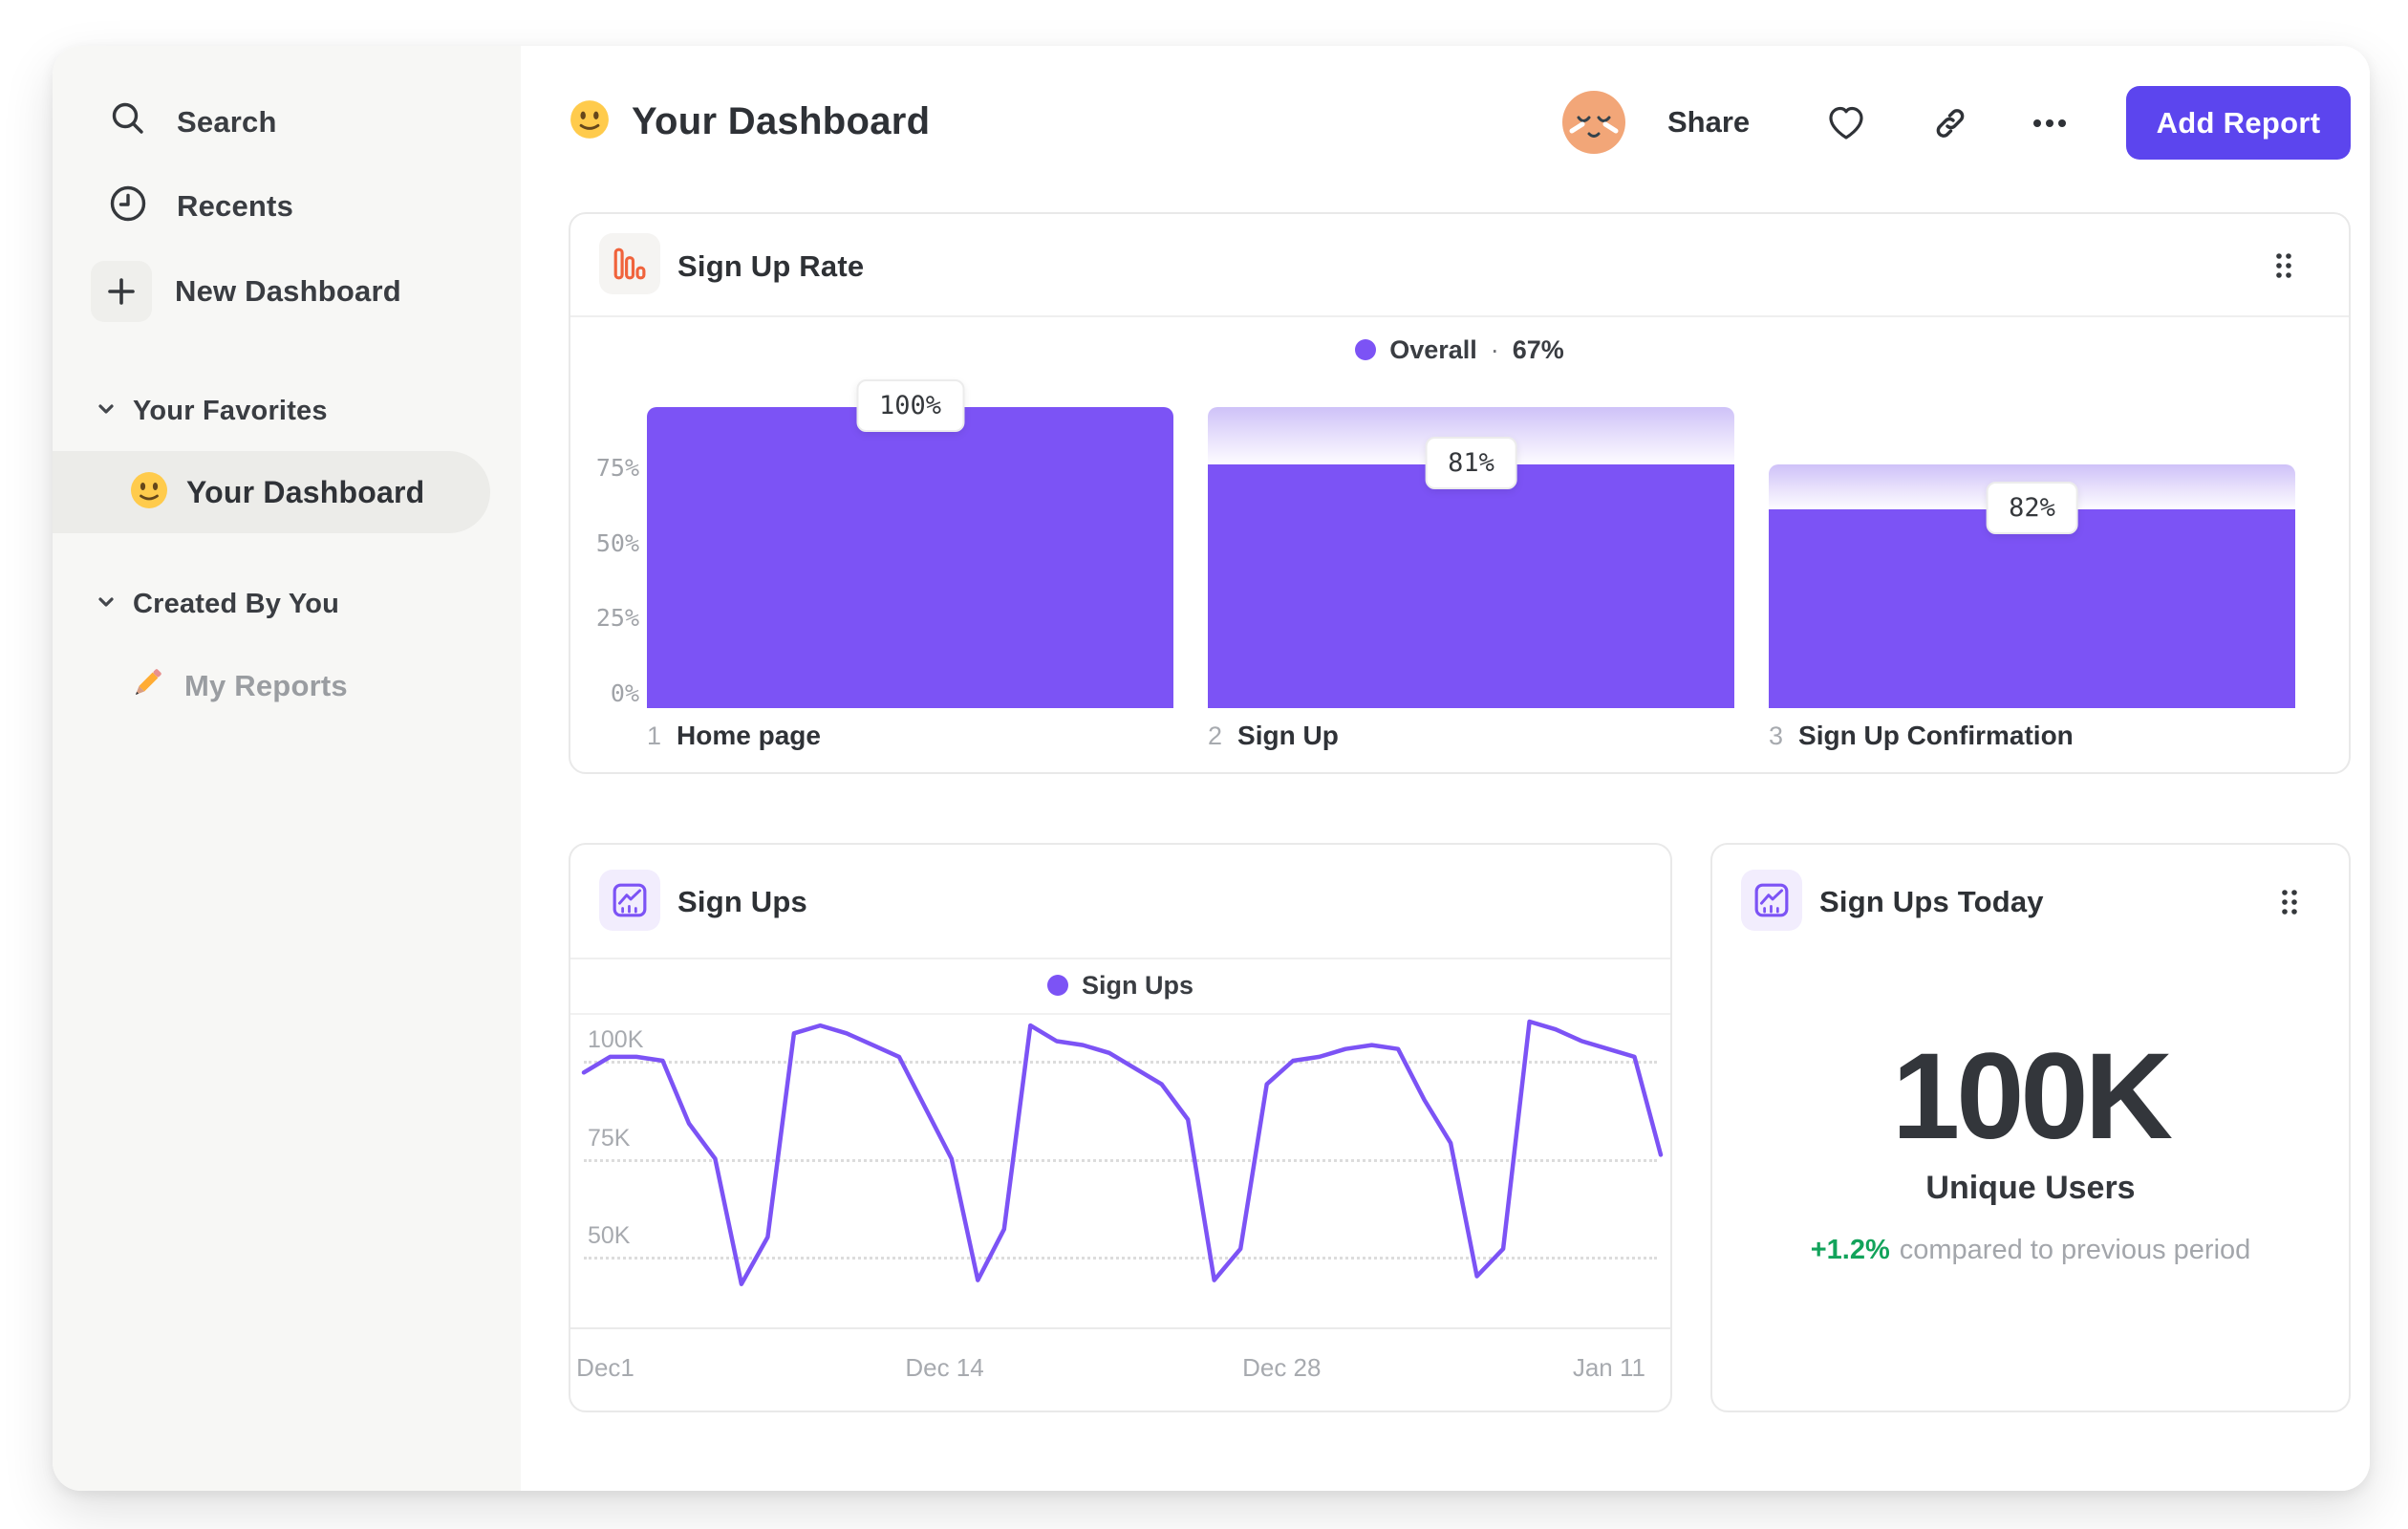  I want to click on sidebar-item-label: My Reports, so click(266, 685).